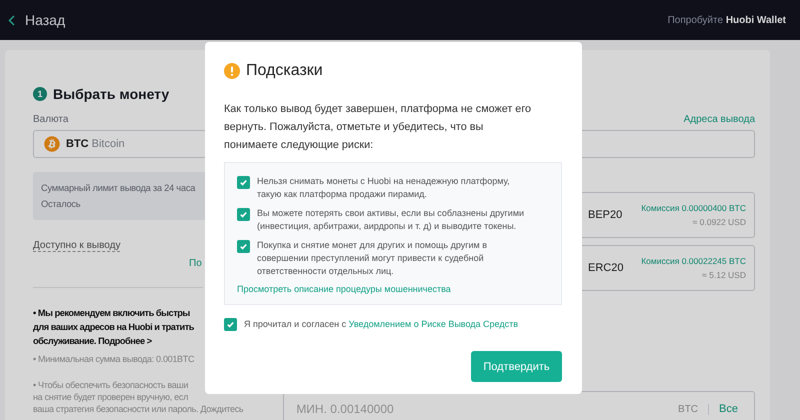 The image size is (800, 420). I want to click on recommendation-text: для ваших адресов на Huobi и тратить, so click(113, 327).